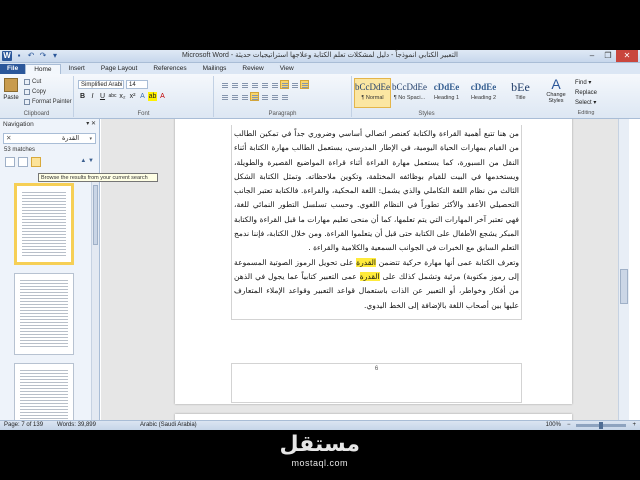 The width and height of the screenshot is (640, 480). What do you see at coordinates (44, 314) in the screenshot?
I see `page-thumbnail` at bounding box center [44, 314].